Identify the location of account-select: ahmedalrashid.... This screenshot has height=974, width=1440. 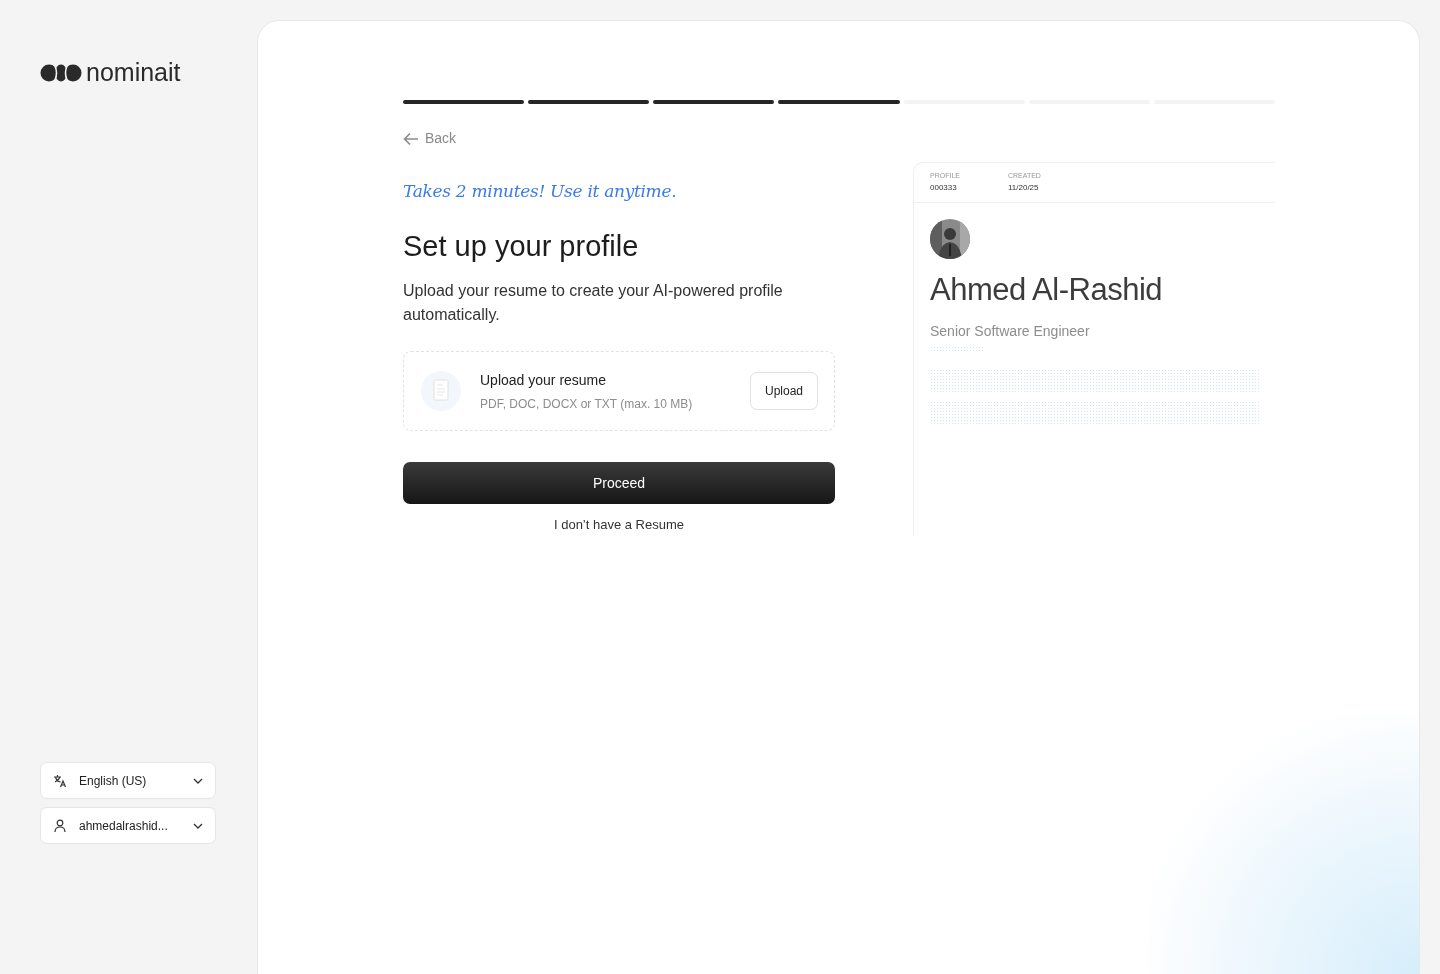
(128, 825).